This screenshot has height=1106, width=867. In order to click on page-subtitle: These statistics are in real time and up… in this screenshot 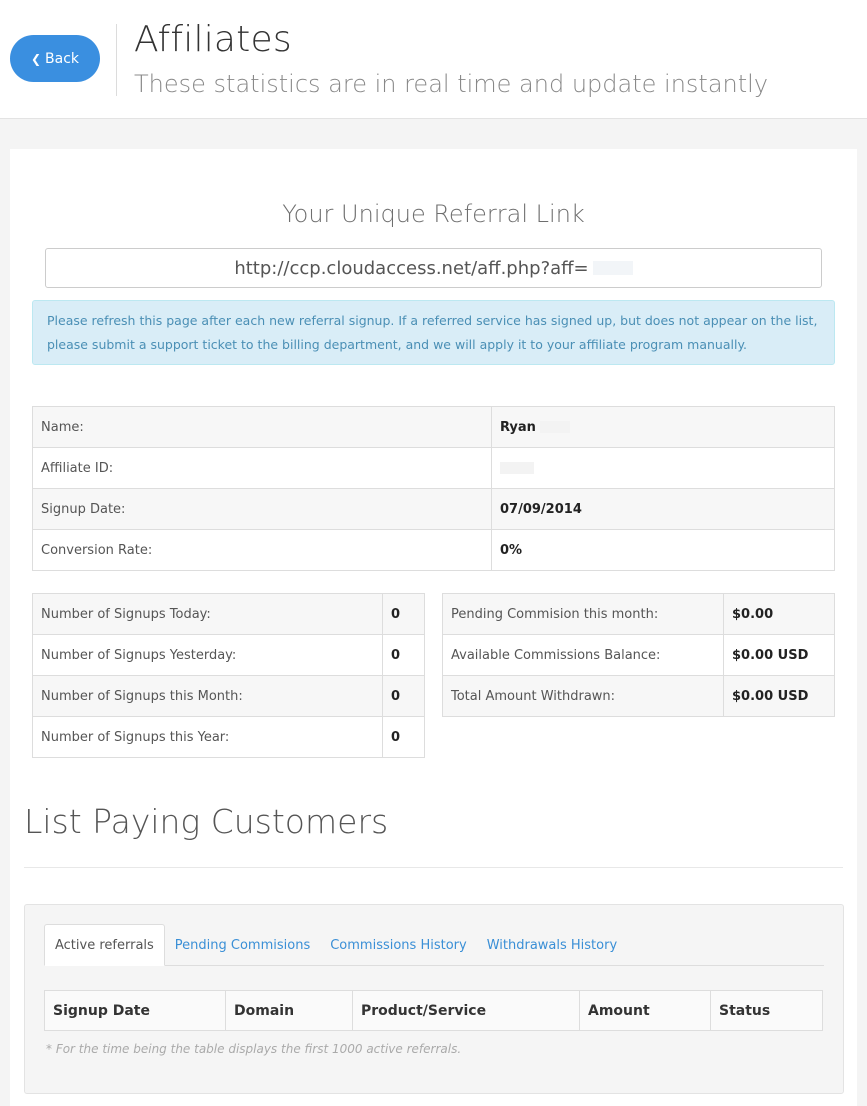, I will do `click(451, 84)`.